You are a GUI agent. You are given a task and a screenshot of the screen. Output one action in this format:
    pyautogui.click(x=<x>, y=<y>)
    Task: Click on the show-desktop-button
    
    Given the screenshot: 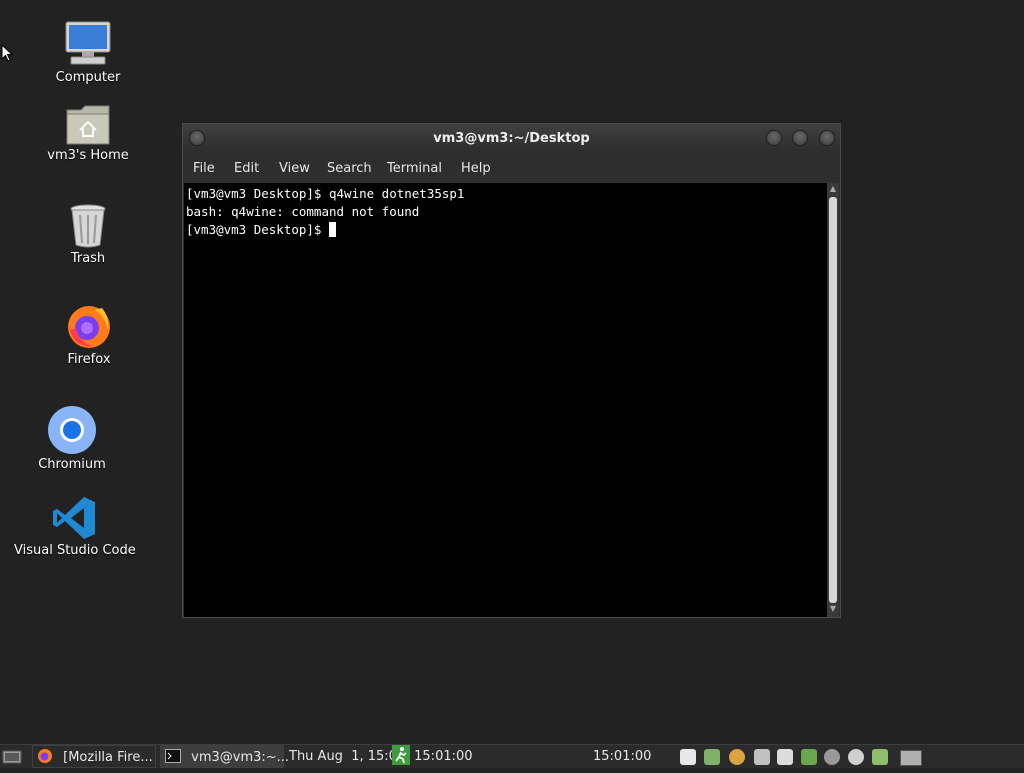 What is the action you would take?
    pyautogui.click(x=13, y=756)
    